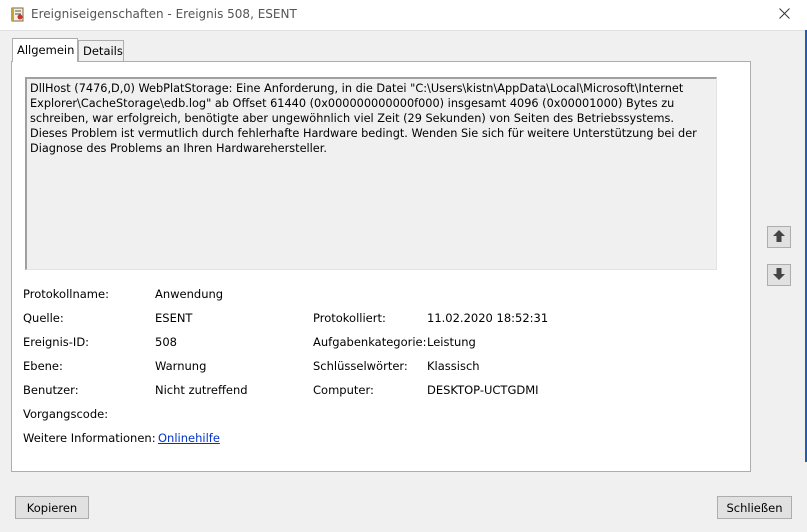 The image size is (807, 532). What do you see at coordinates (89, 438) in the screenshot?
I see `weitere-informationen-label: Weitere Informationen:` at bounding box center [89, 438].